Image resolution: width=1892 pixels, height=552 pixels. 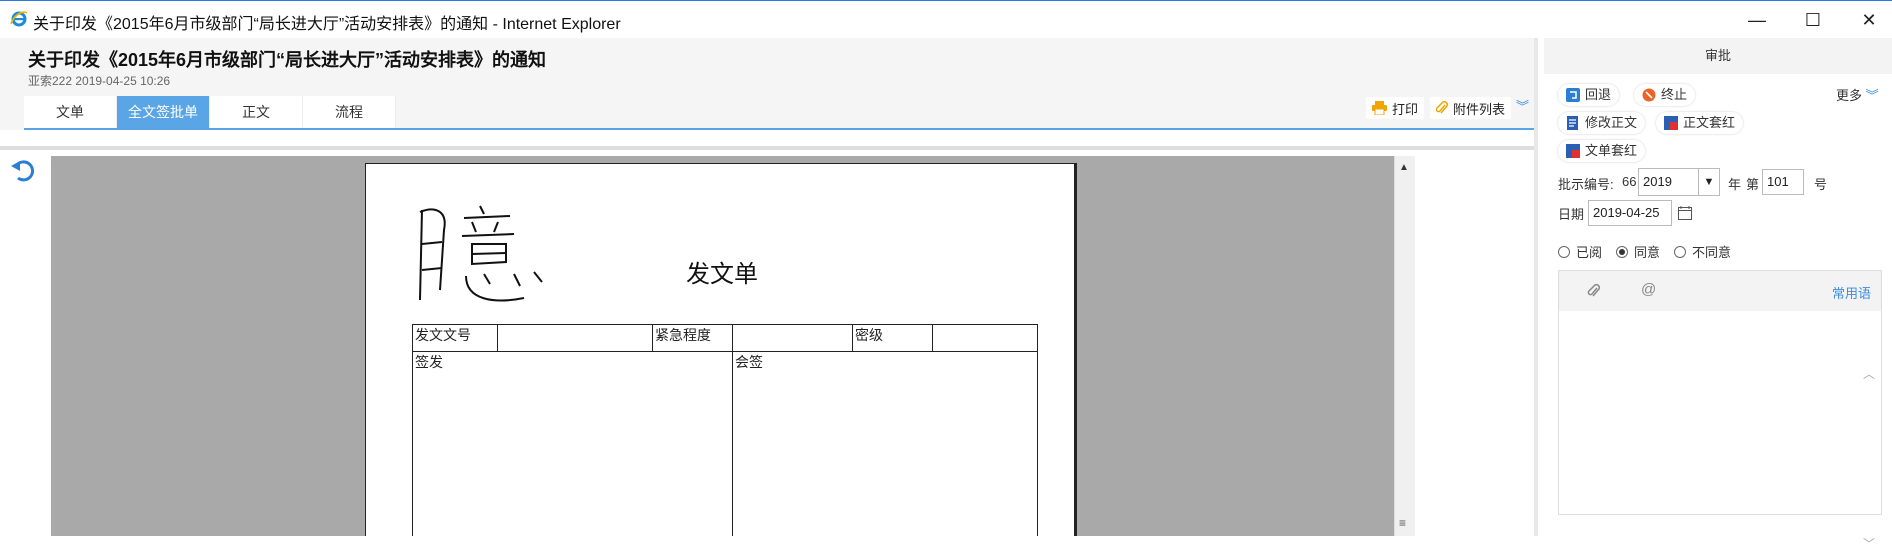 What do you see at coordinates (1657, 181) in the screenshot?
I see `year-value: 2019` at bounding box center [1657, 181].